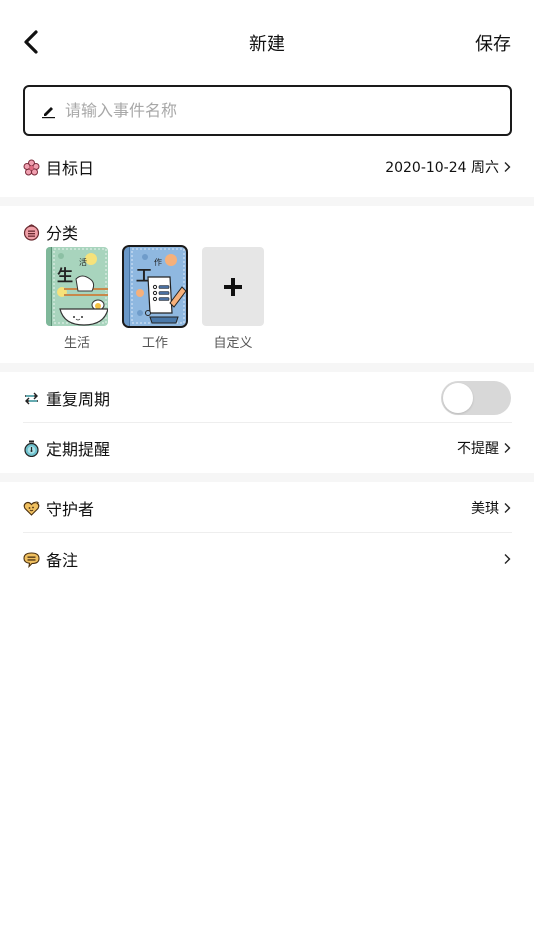  Describe the element at coordinates (31, 559) in the screenshot. I see `speech-bubble-icon` at that location.